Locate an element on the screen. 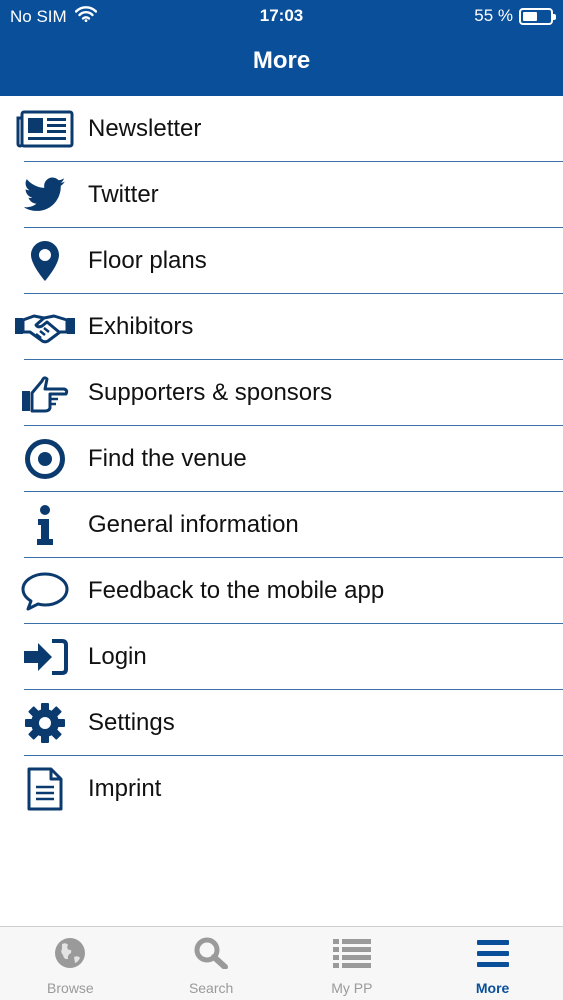 Image resolution: width=563 pixels, height=1000 pixels. map-pin-icon is located at coordinates (45, 261).